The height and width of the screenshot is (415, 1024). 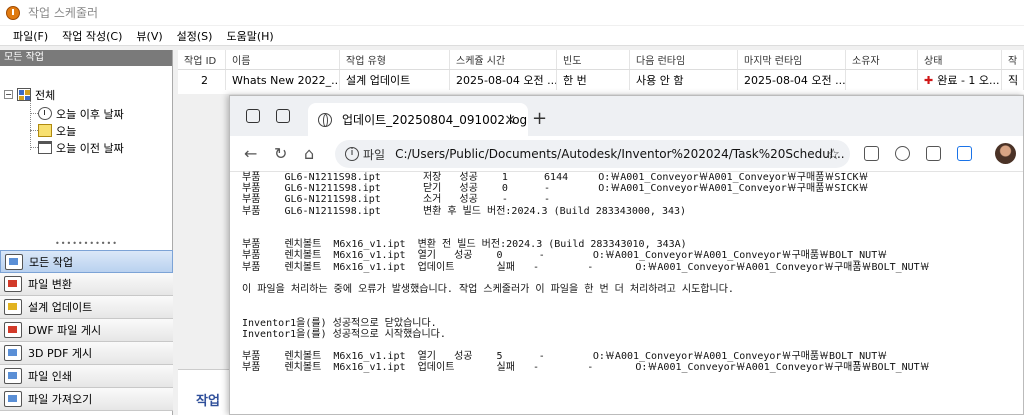 I want to click on details-label: 작업, so click(x=208, y=401).